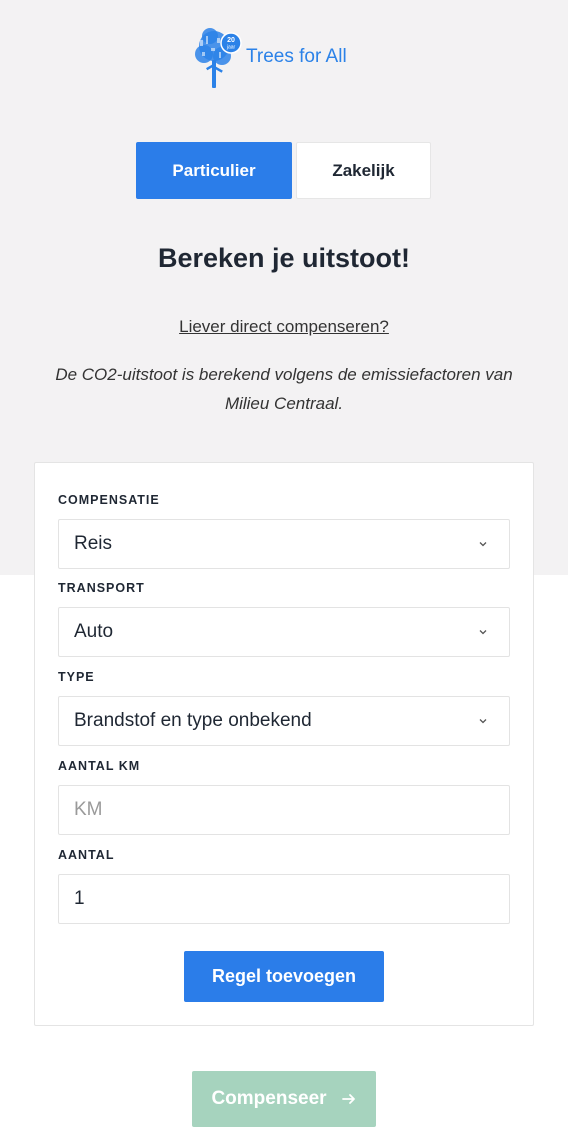 The image size is (568, 1144). I want to click on aantal-km-field, so click(284, 810).